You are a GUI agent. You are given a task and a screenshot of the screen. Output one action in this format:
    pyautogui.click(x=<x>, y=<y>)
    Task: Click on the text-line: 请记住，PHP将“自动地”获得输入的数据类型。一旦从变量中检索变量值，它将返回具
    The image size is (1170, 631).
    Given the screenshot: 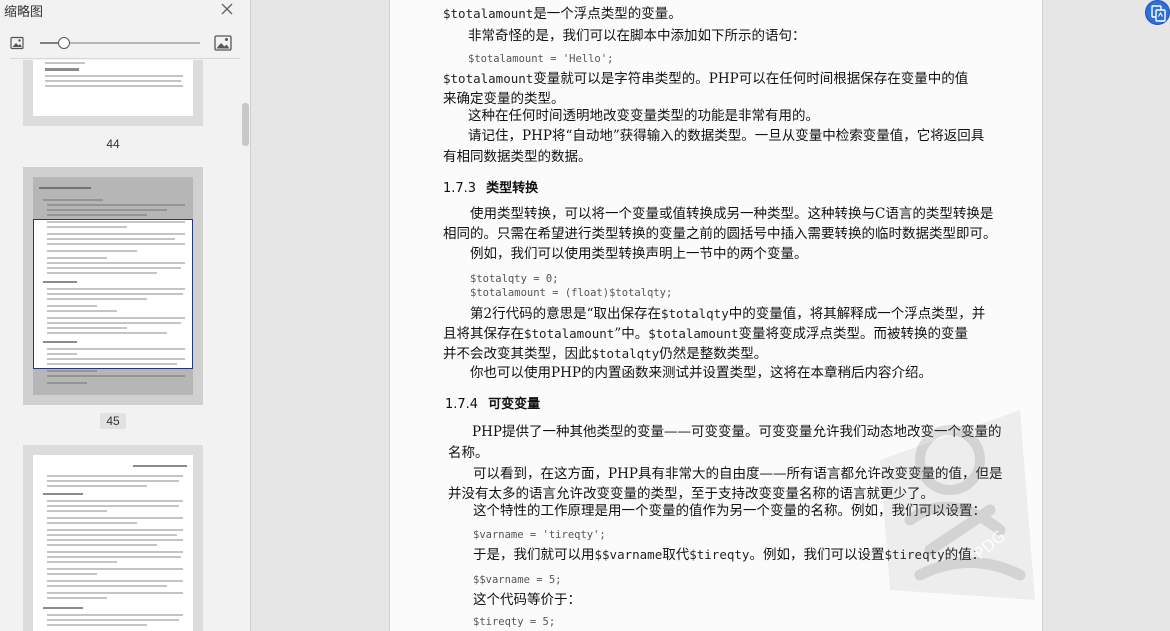 What is the action you would take?
    pyautogui.click(x=726, y=136)
    